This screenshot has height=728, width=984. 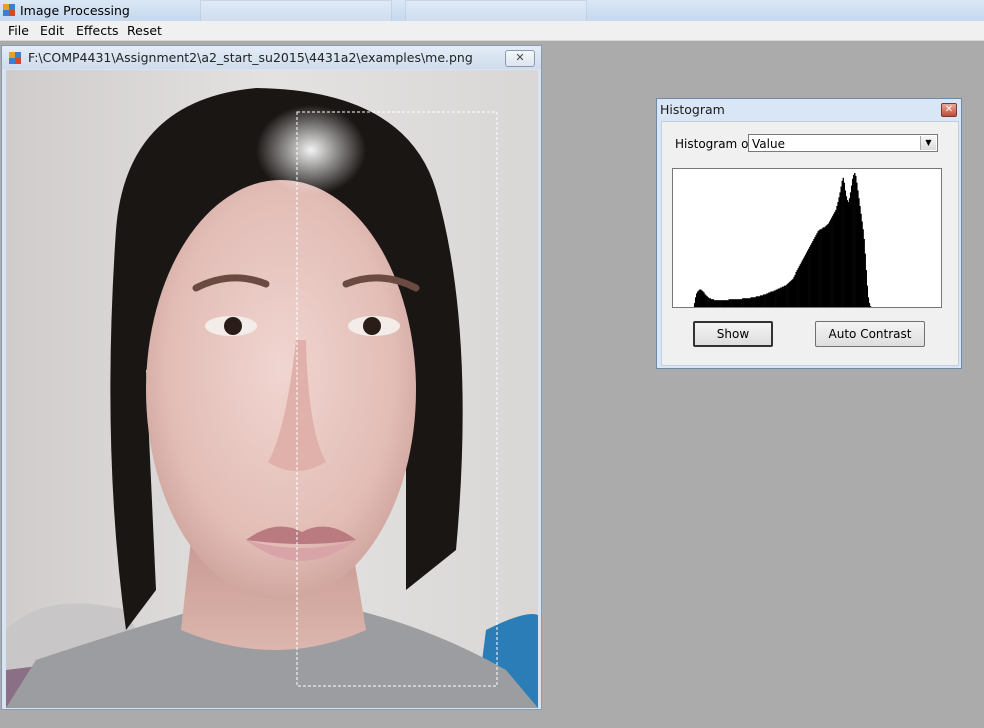 I want to click on menu-reset: Reset, so click(x=144, y=30).